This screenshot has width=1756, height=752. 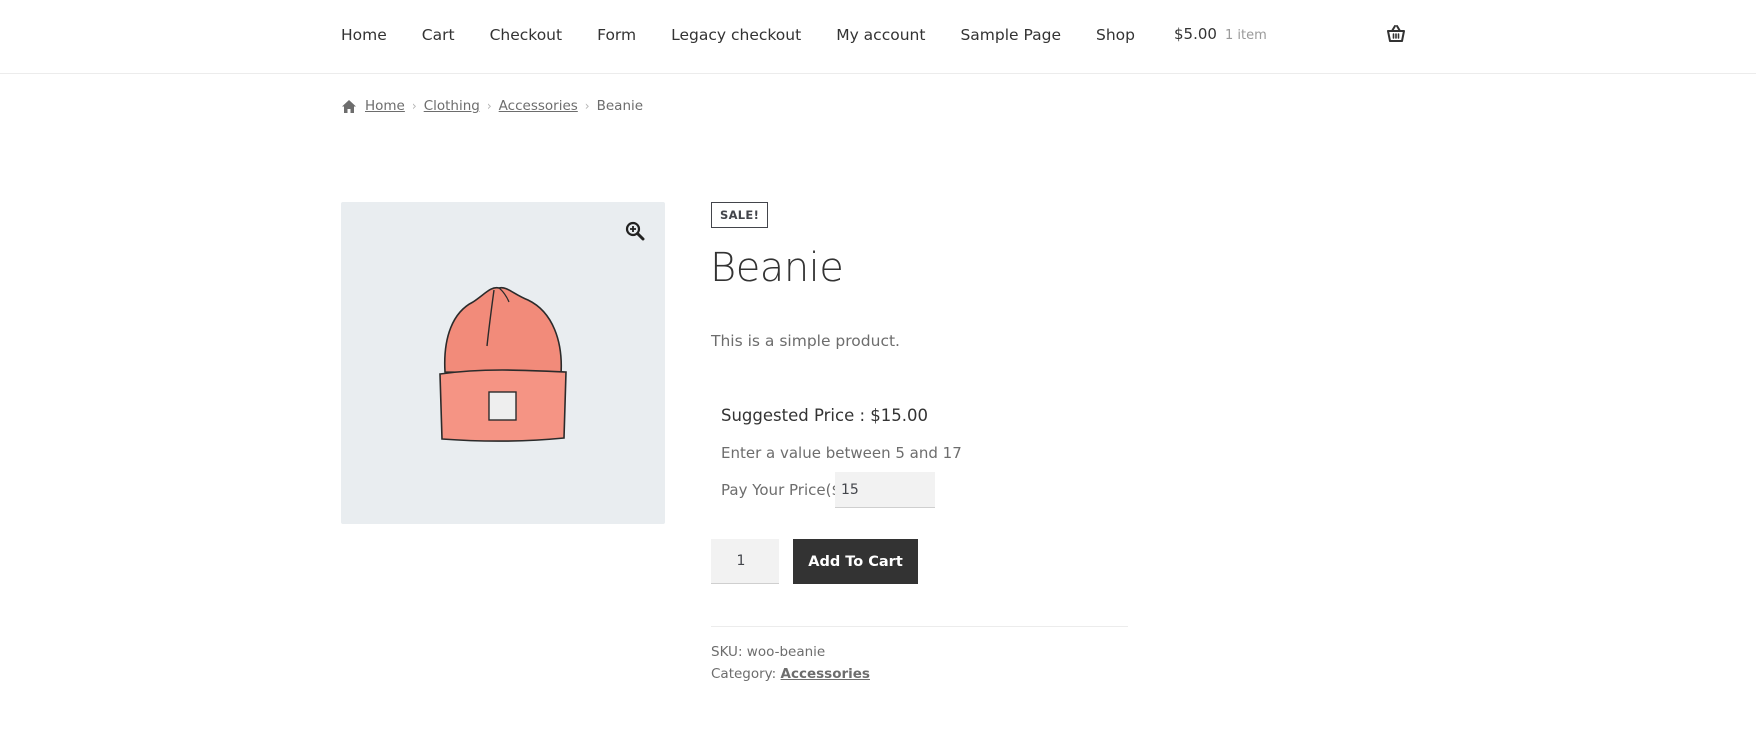 I want to click on breadcrumb: Home › Clothing › Accessories › Beanie, so click(x=492, y=106).